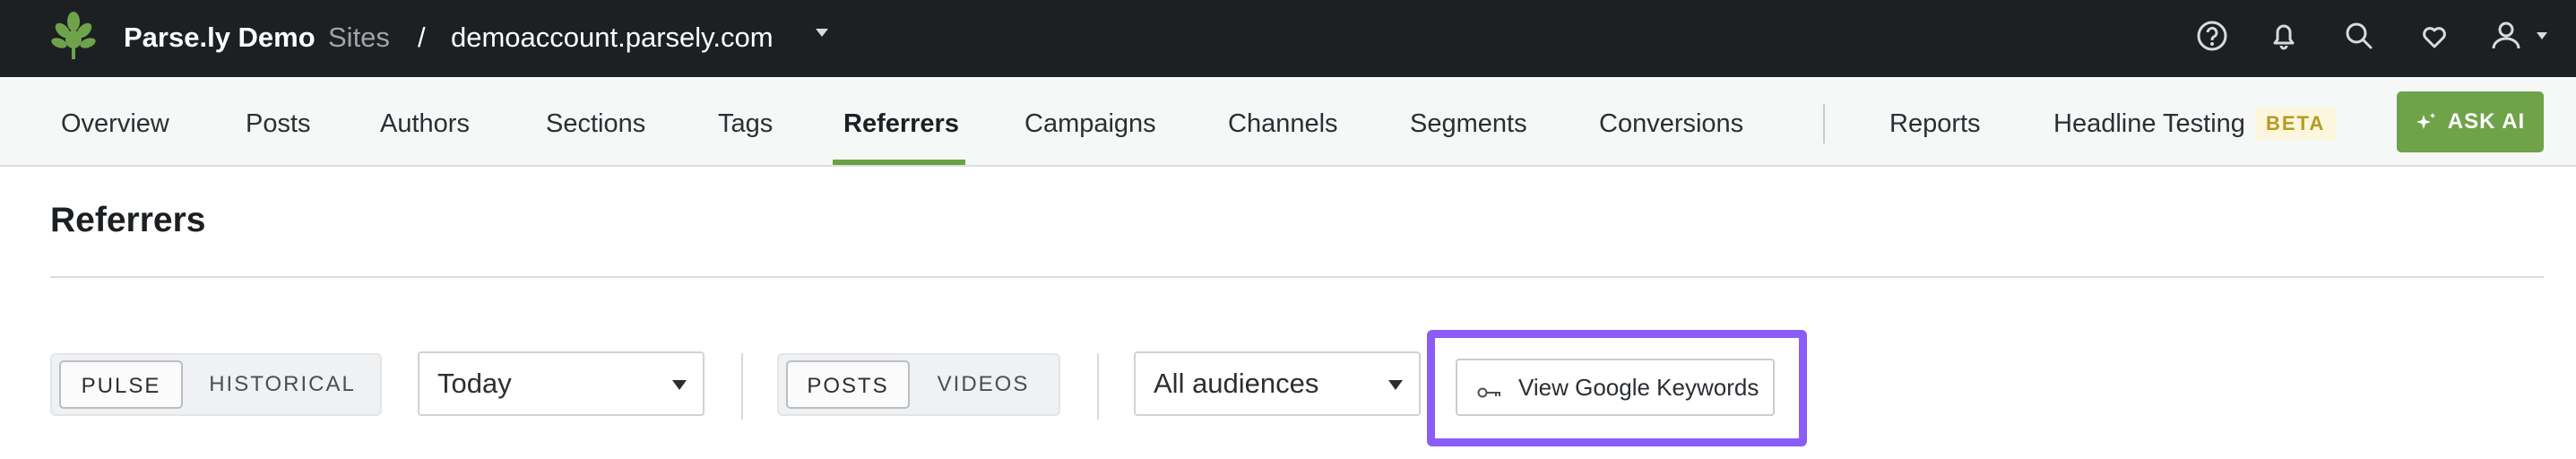 The width and height of the screenshot is (2576, 459). I want to click on tab-segments: Segments, so click(1468, 124).